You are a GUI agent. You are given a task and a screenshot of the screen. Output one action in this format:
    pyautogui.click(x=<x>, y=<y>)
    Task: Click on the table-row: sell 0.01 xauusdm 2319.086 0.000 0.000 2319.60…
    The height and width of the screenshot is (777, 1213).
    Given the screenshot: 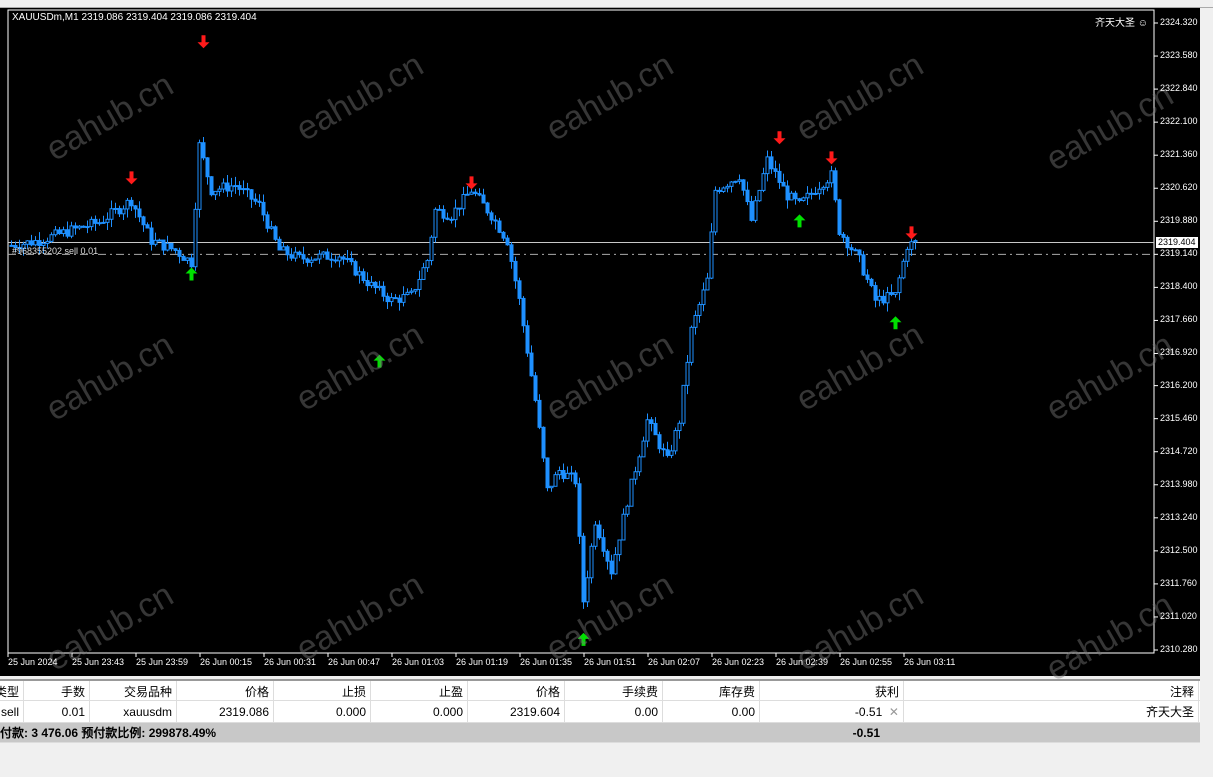 What is the action you would take?
    pyautogui.click(x=600, y=712)
    